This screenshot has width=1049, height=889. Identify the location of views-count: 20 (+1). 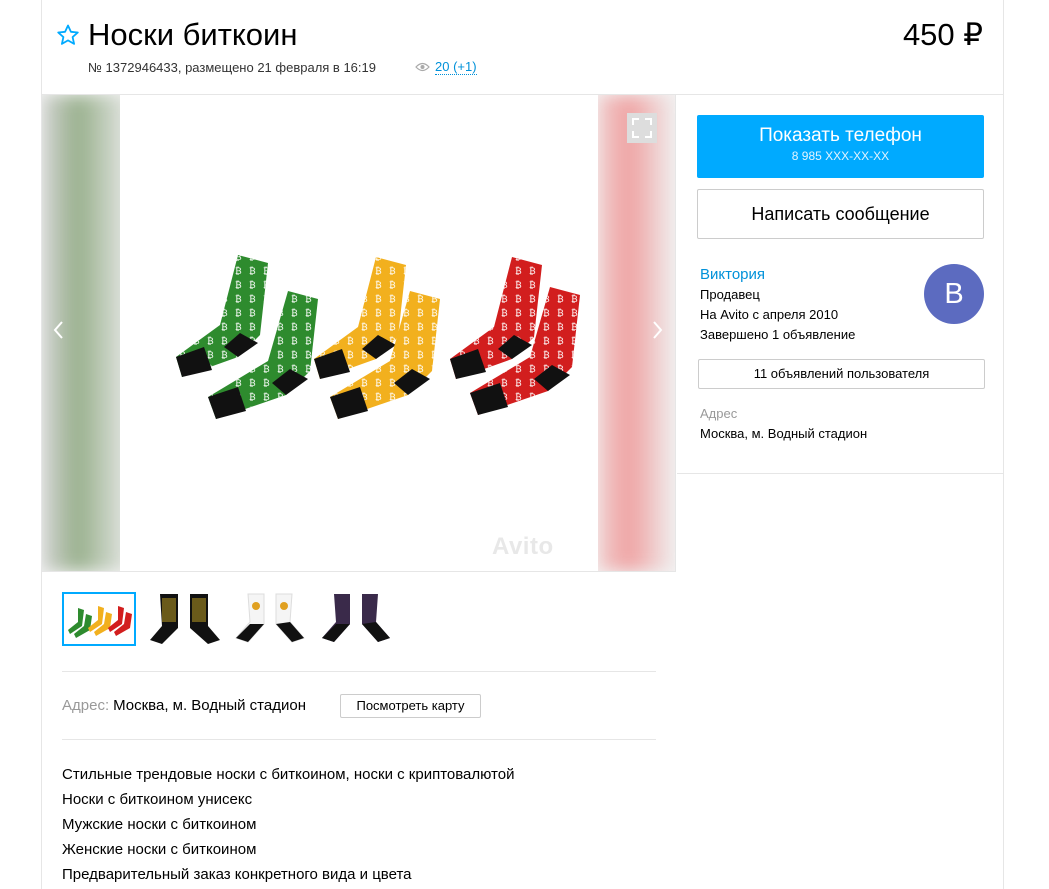
(456, 67).